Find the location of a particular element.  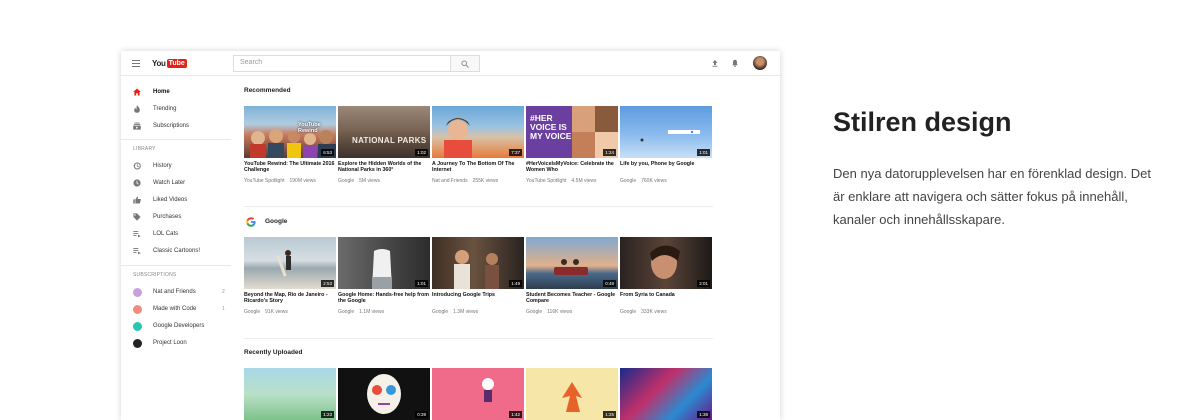

video-thumbnail: 0:39 is located at coordinates (384, 394).